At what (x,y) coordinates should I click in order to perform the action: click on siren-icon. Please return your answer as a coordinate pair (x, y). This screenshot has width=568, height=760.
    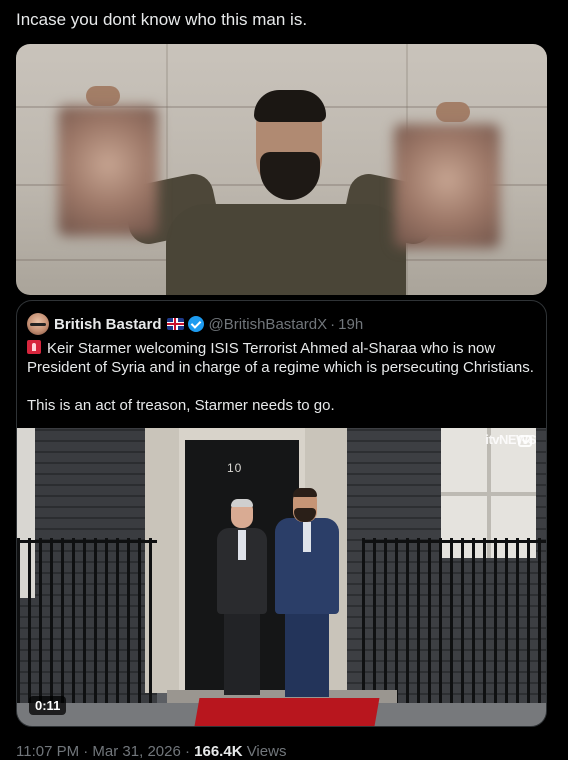
    Looking at the image, I should click on (34, 347).